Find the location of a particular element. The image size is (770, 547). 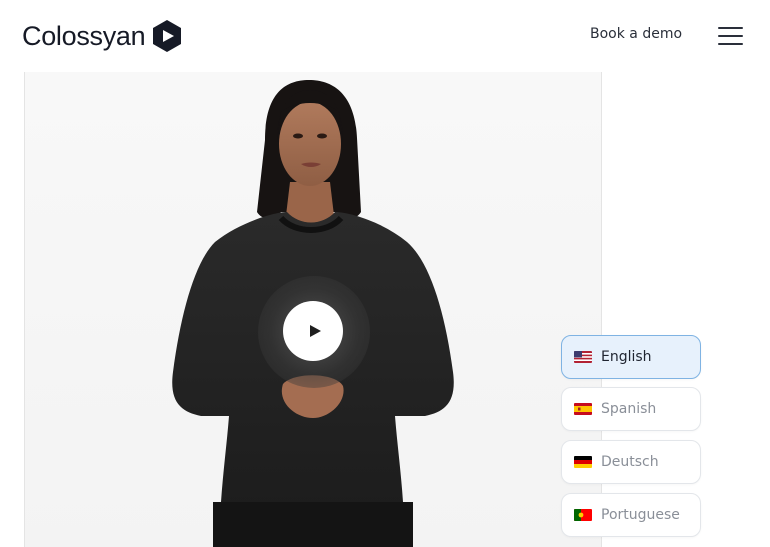

us-flag-icon is located at coordinates (583, 357).